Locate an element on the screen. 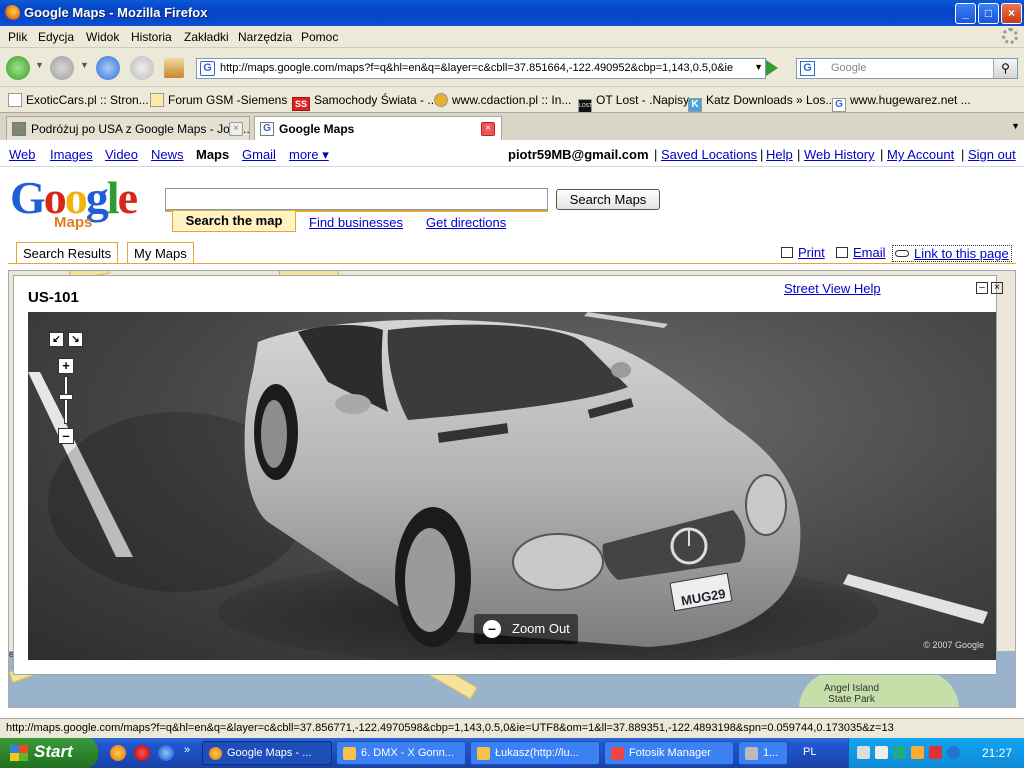 The height and width of the screenshot is (768, 1024). tab-find-businesses: Find businesses is located at coordinates (356, 222).